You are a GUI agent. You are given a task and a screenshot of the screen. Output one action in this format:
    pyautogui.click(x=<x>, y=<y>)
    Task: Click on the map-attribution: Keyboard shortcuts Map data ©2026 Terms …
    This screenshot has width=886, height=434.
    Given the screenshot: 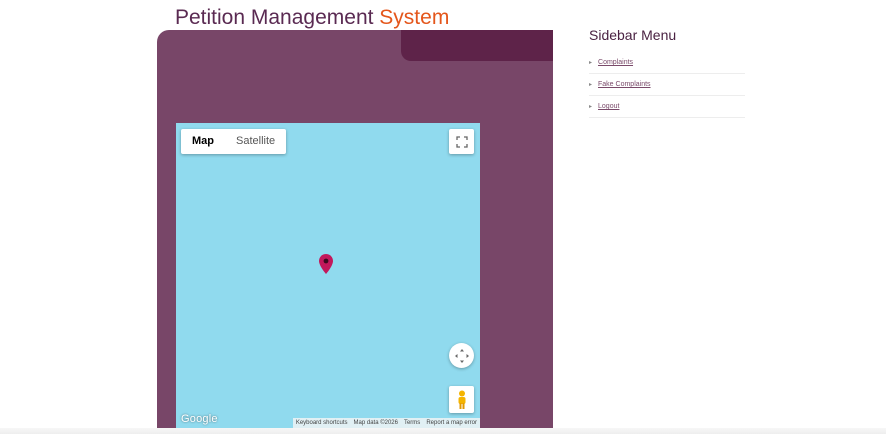 What is the action you would take?
    pyautogui.click(x=386, y=423)
    